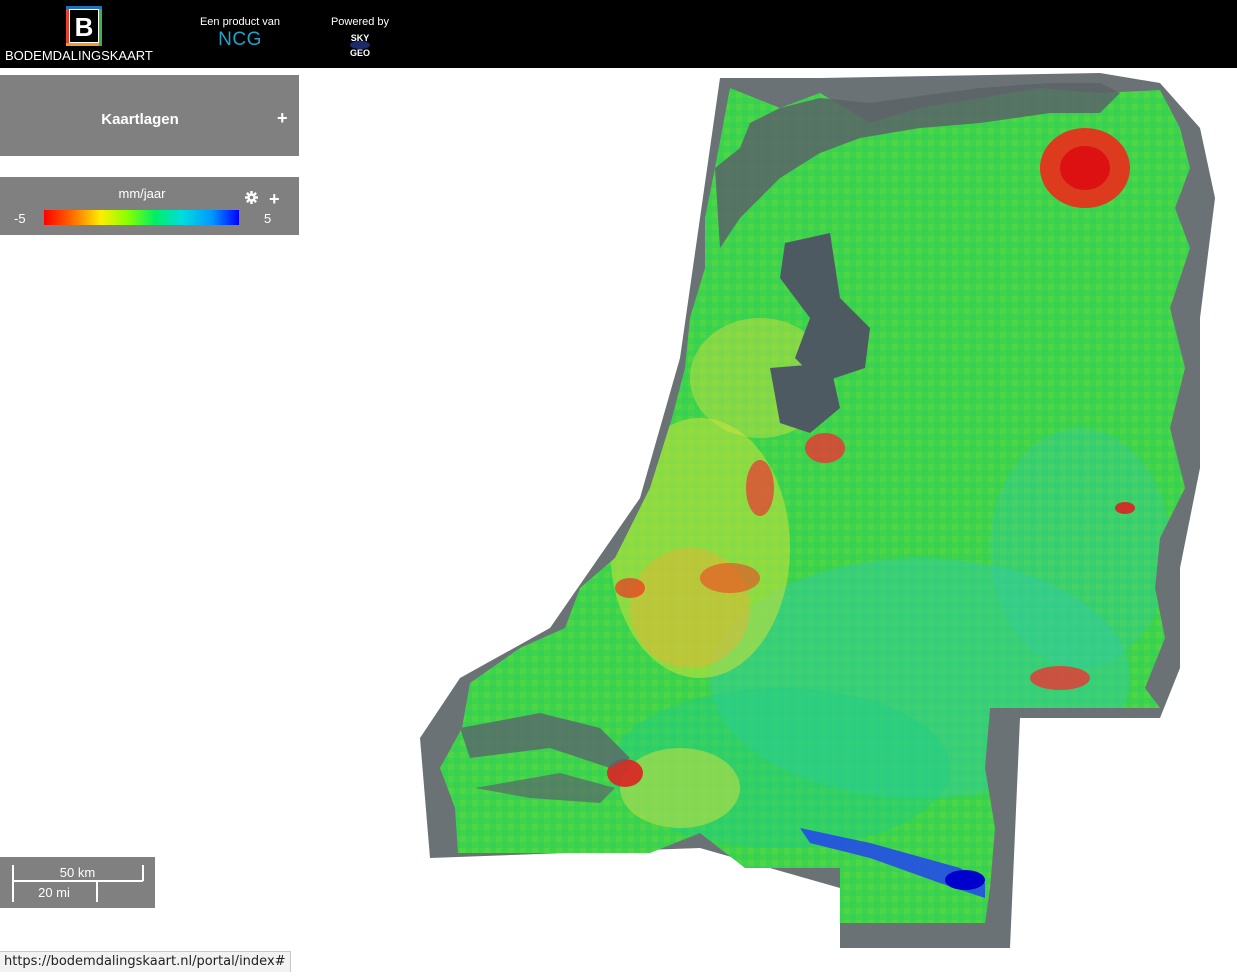 The width and height of the screenshot is (1237, 976). I want to click on scale-tick-right, so click(143, 873).